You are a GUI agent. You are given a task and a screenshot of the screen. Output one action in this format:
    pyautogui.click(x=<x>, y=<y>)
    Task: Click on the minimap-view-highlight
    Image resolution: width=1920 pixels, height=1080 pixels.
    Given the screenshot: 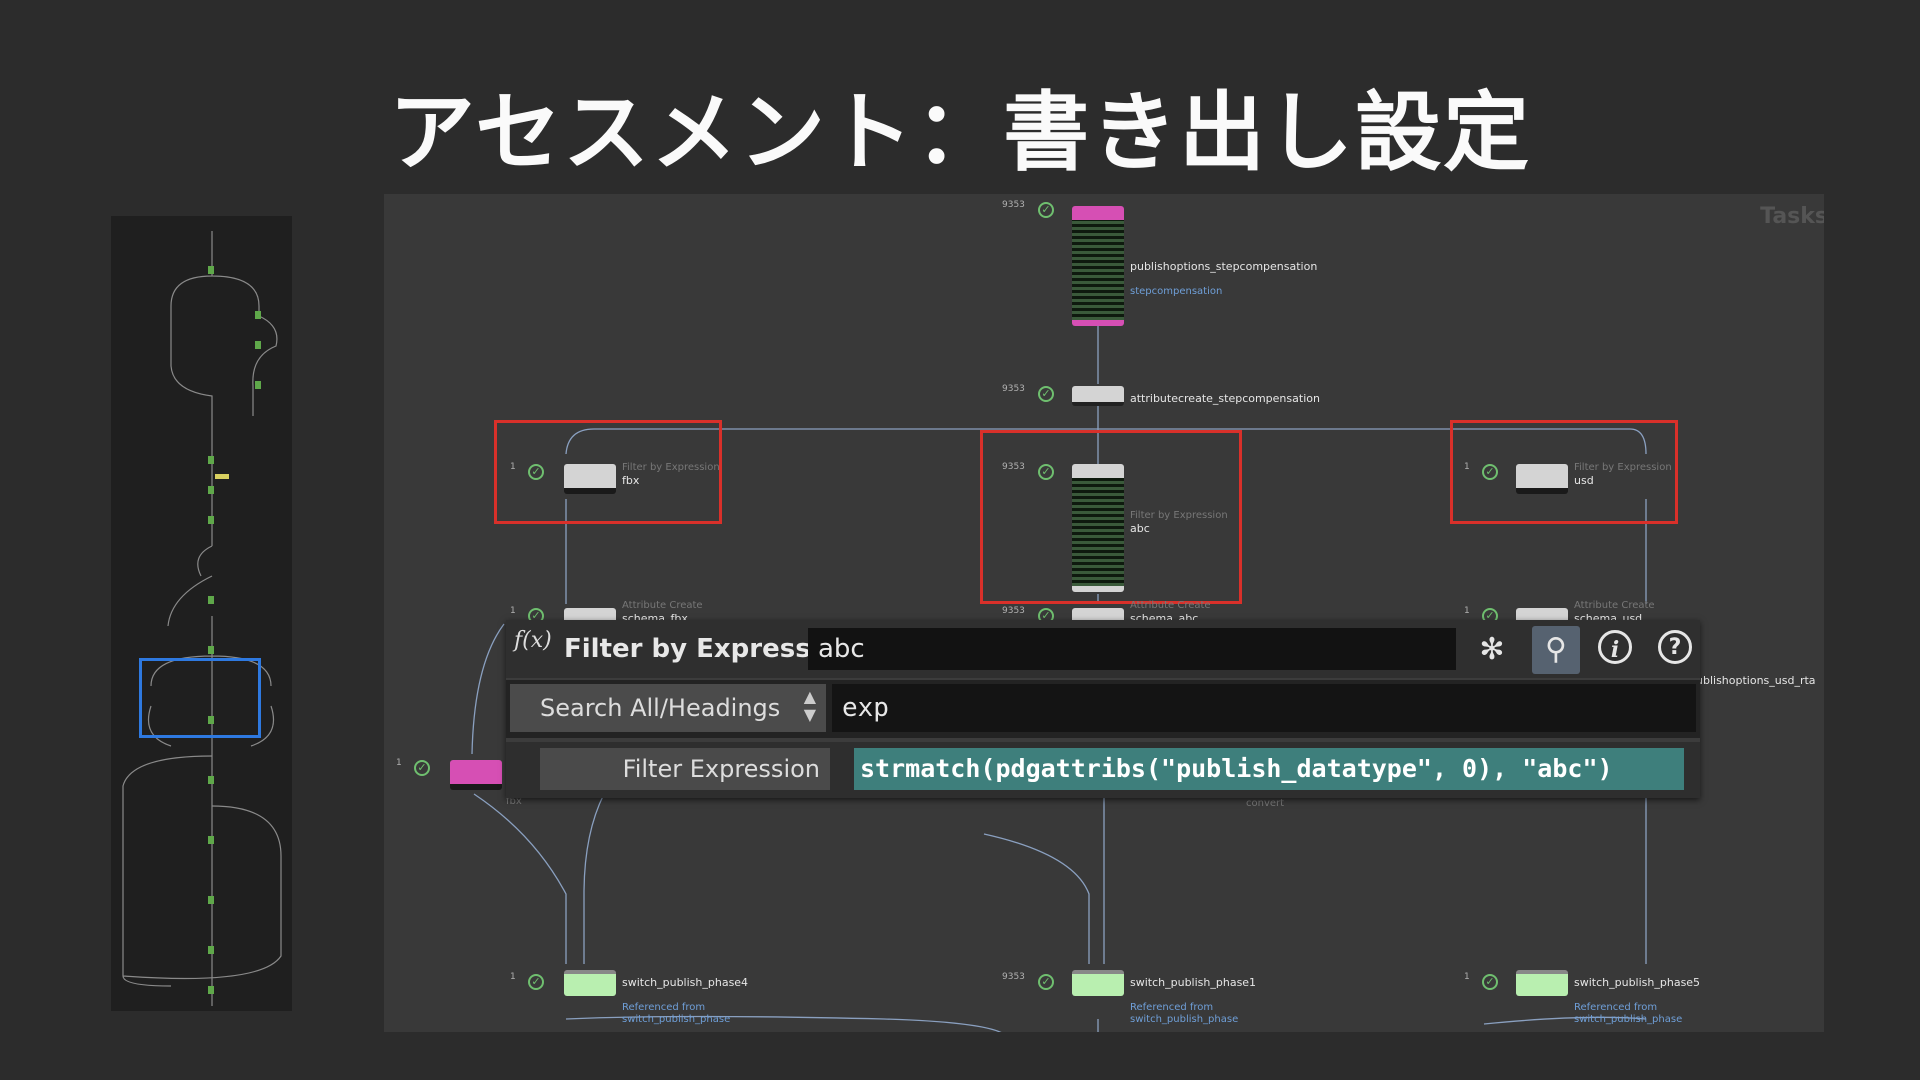 What is the action you would take?
    pyautogui.click(x=200, y=698)
    